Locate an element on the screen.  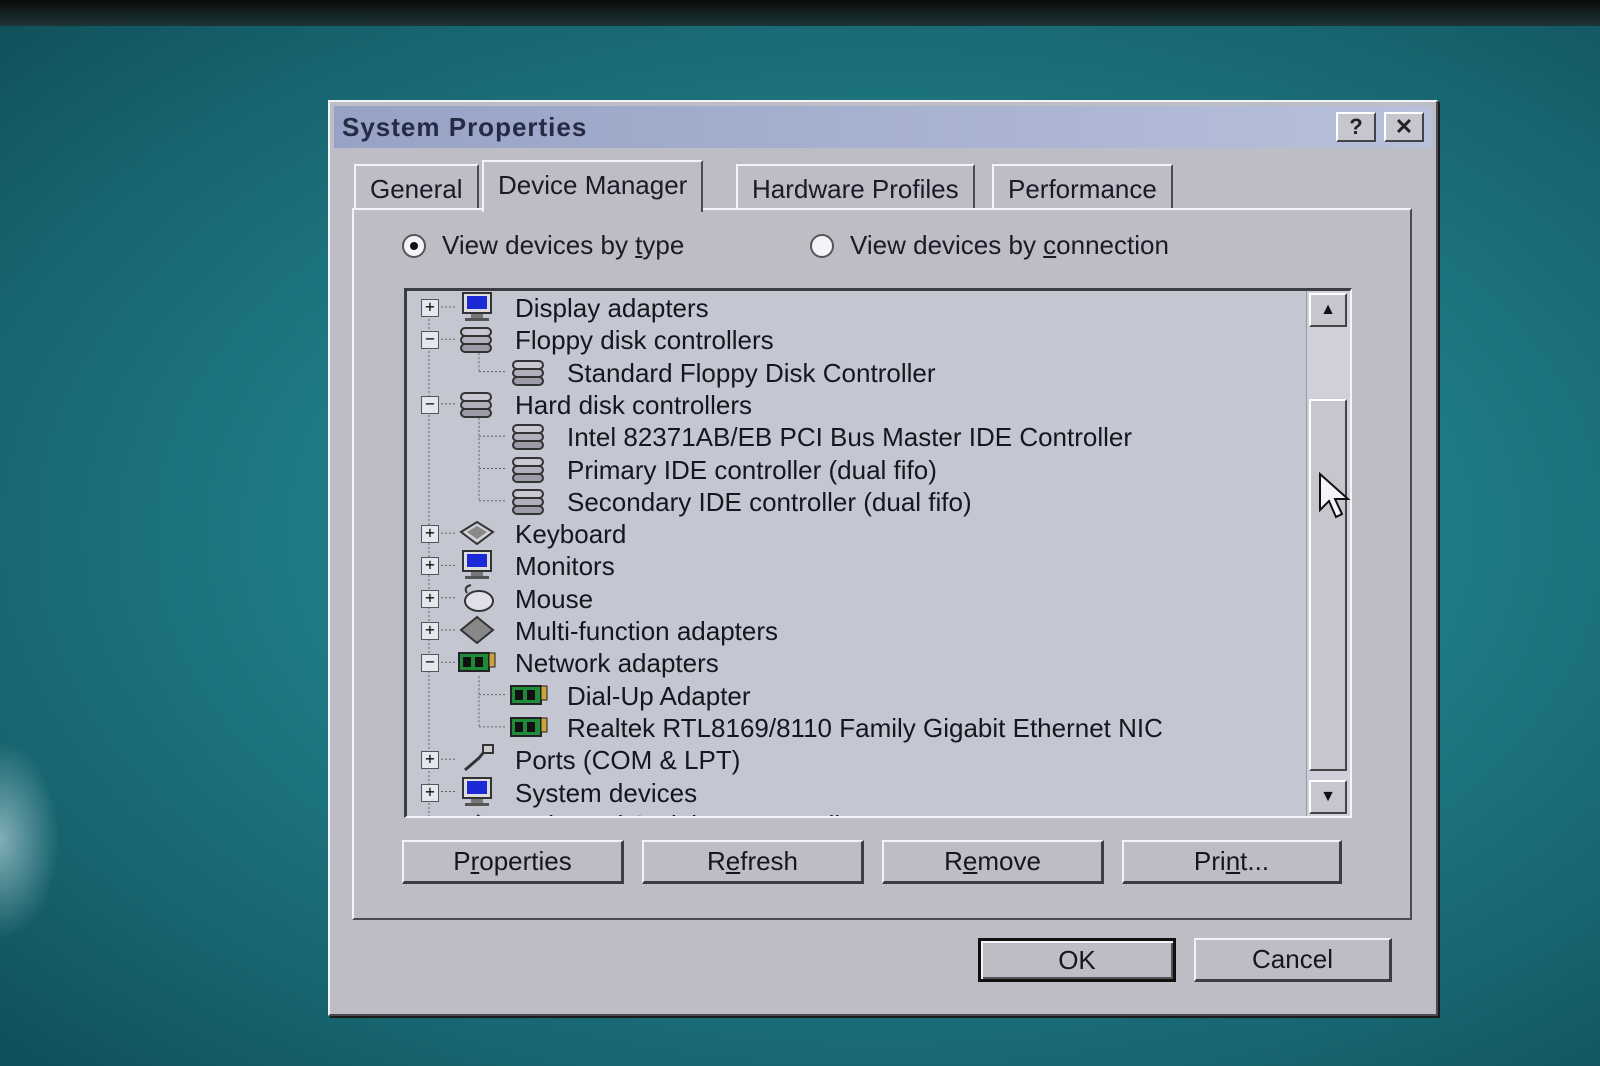
tree-item-label: Mouse is located at coordinates (554, 598).